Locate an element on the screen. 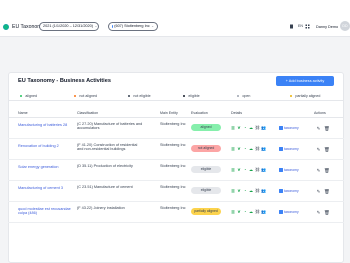  language-selector: EN is located at coordinates (300, 26).